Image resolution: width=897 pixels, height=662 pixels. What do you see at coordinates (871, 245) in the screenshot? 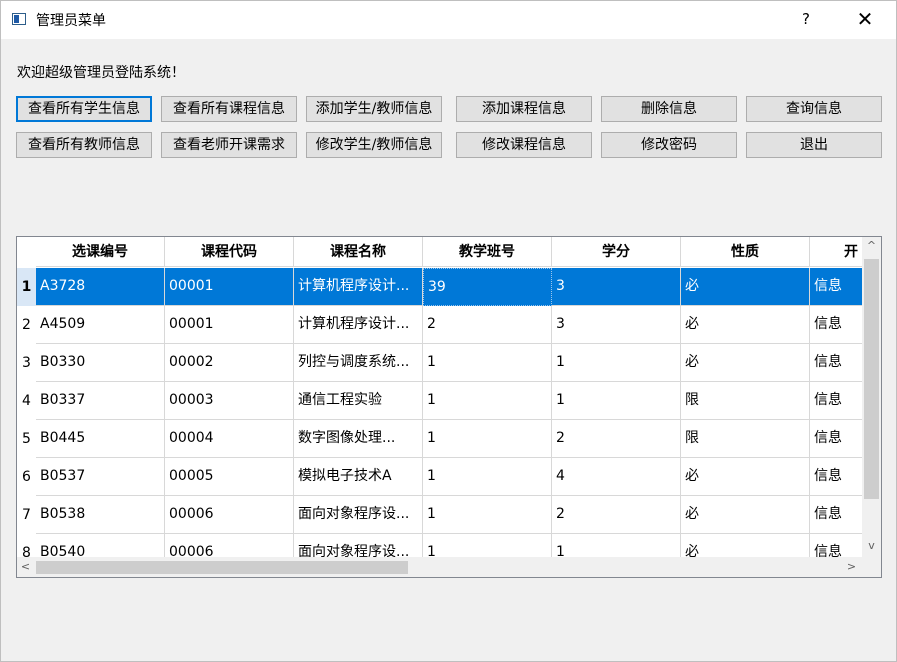
I see `scroll-up-icon: ^` at bounding box center [871, 245].